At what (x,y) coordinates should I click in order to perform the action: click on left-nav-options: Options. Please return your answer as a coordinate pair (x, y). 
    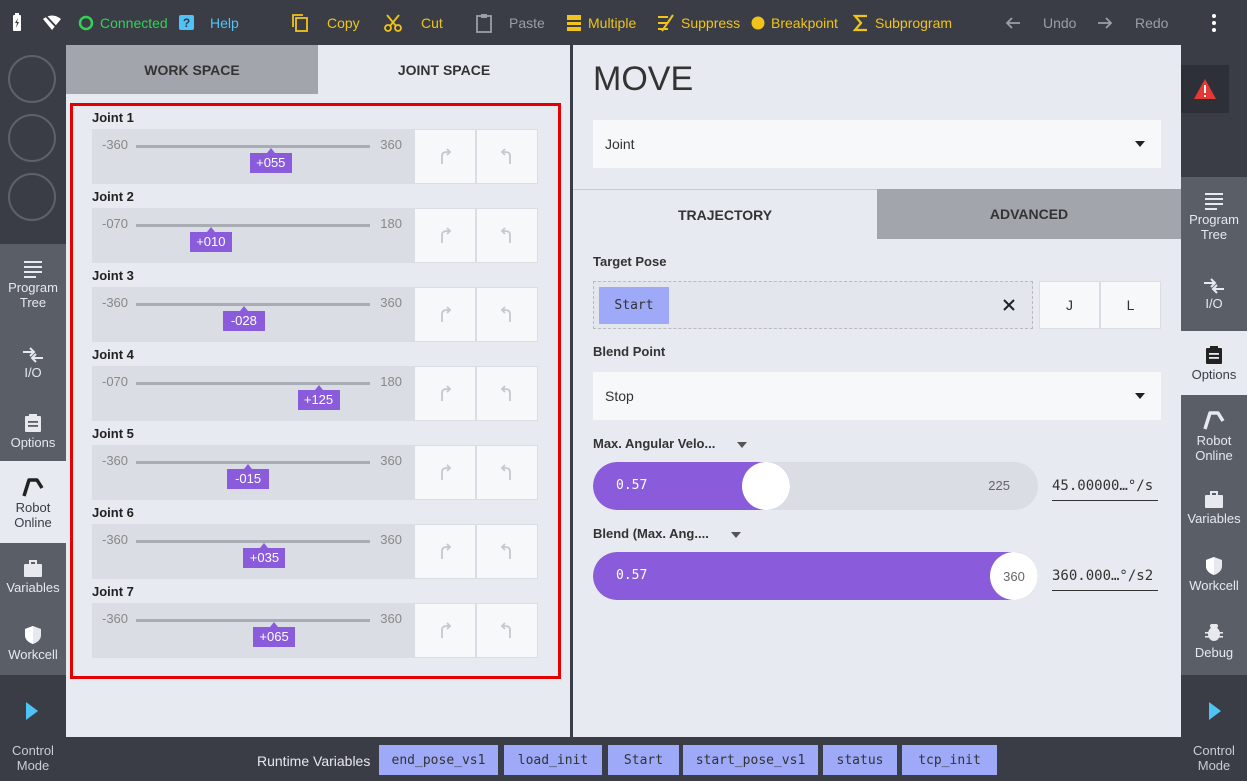
    Looking at the image, I should click on (33, 431).